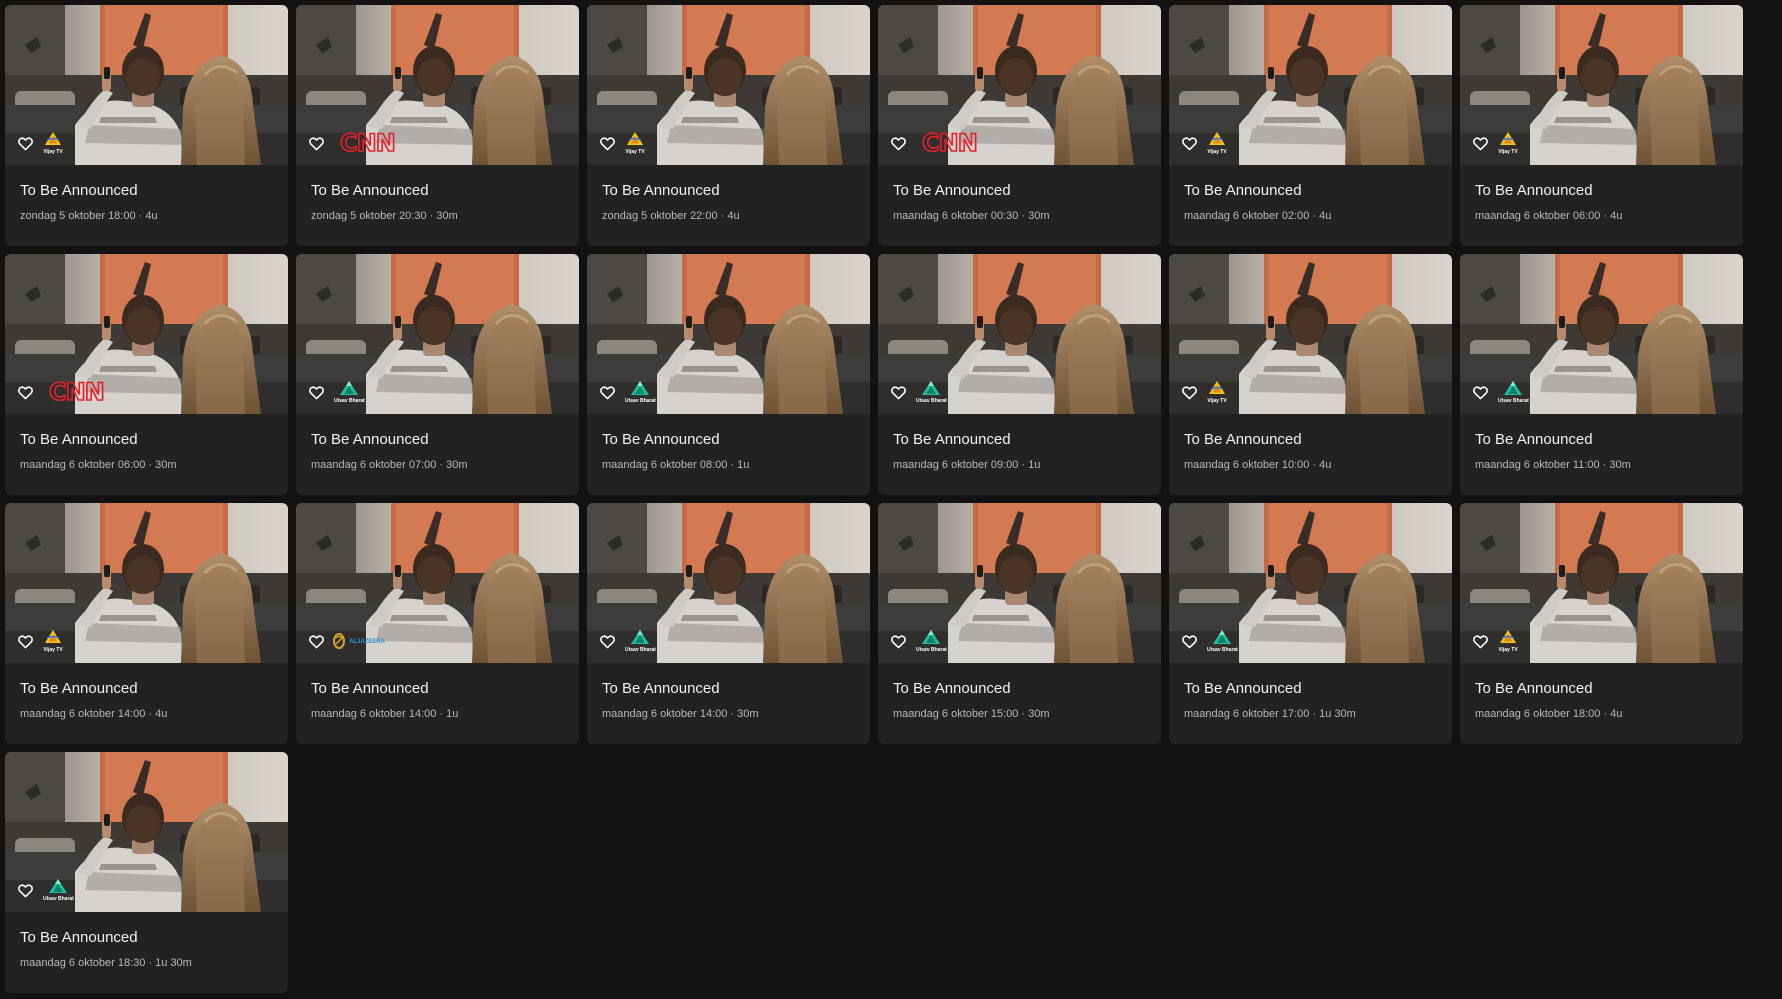 The height and width of the screenshot is (999, 1782). What do you see at coordinates (1553, 465) in the screenshot?
I see `program-schedule: maandag 6 oktober 11:00 · 30m` at bounding box center [1553, 465].